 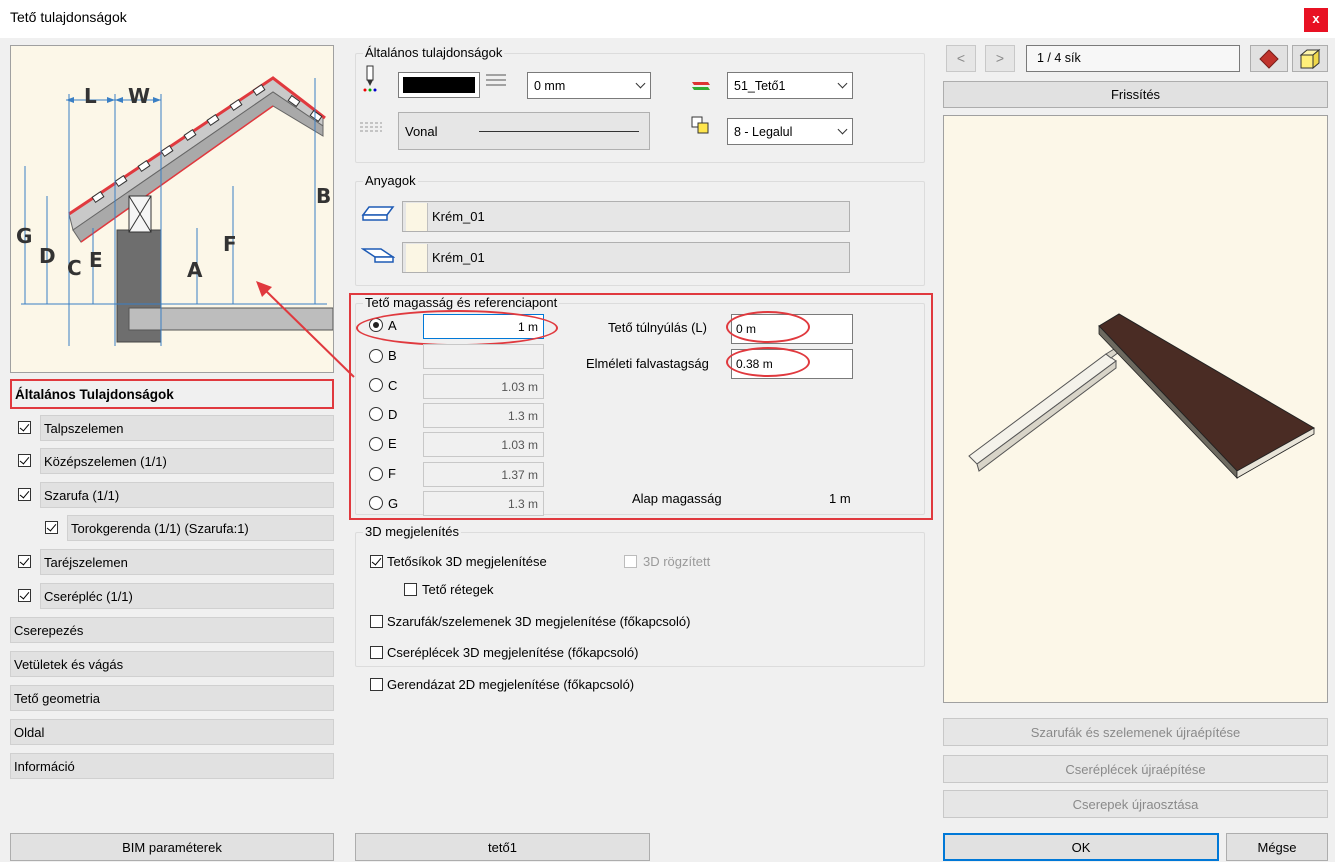 I want to click on beams-2d-check, so click(x=376, y=684).